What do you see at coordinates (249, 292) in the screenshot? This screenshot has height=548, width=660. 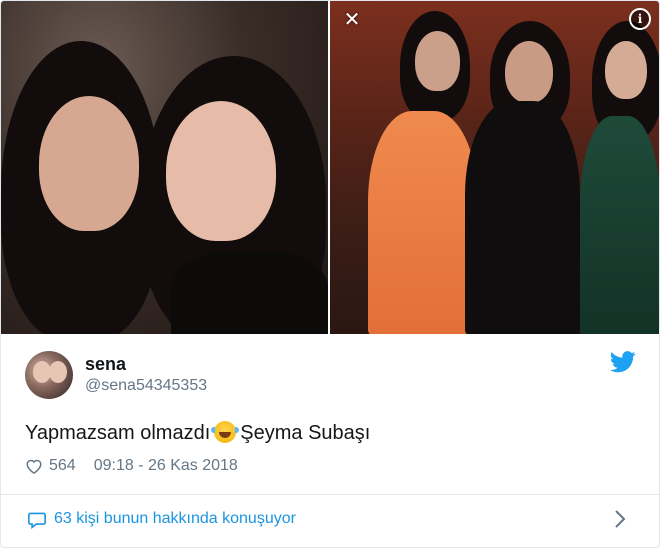 I see `figure-body` at bounding box center [249, 292].